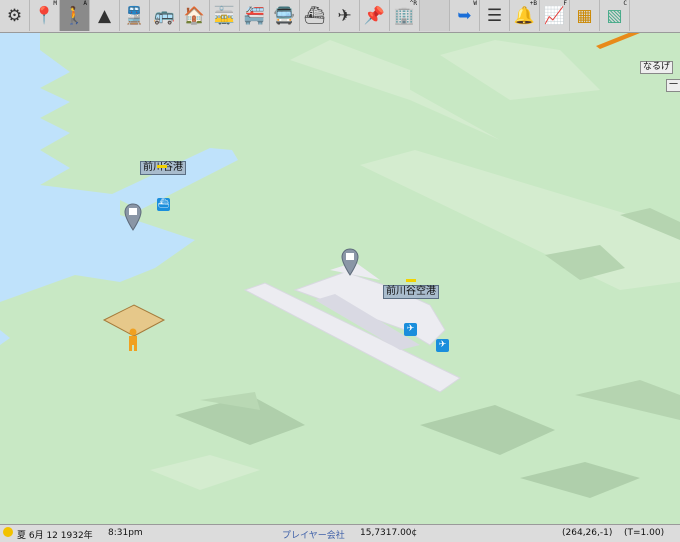 The height and width of the screenshot is (542, 680). What do you see at coordinates (55, 3) in the screenshot?
I see `shortcut-key-label: M` at bounding box center [55, 3].